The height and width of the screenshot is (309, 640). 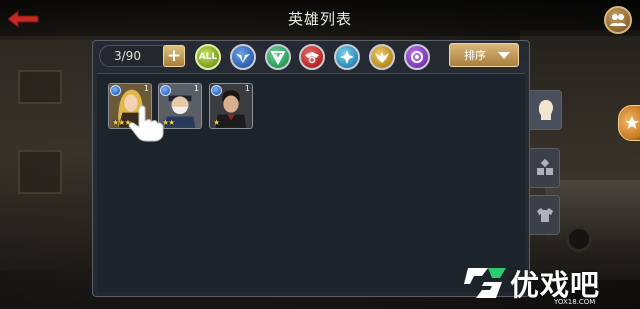 I want to click on head-silhouette-icon, so click(x=545, y=110).